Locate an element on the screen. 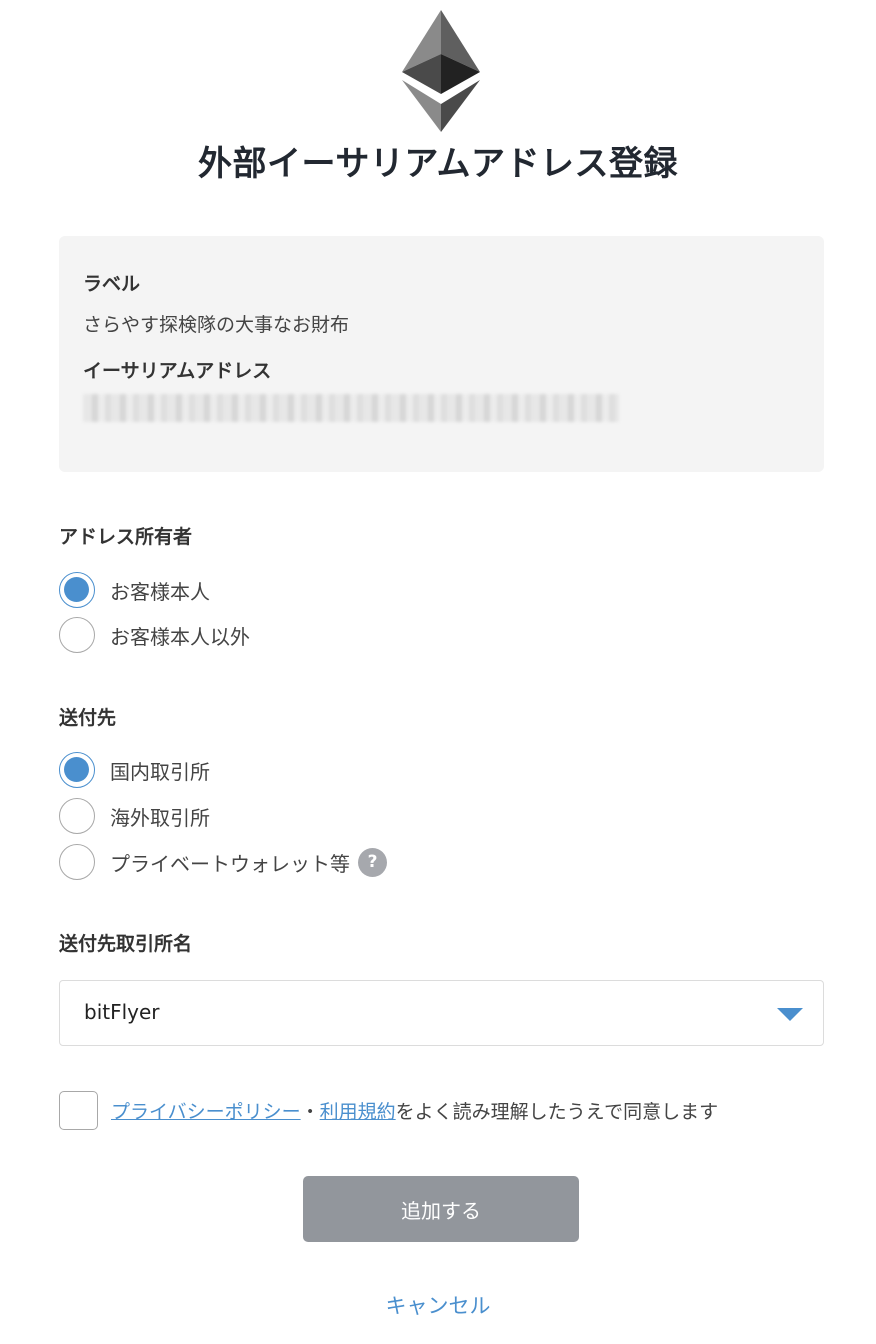  privacy-policy-link: プライバシーポリシー is located at coordinates (206, 1112).